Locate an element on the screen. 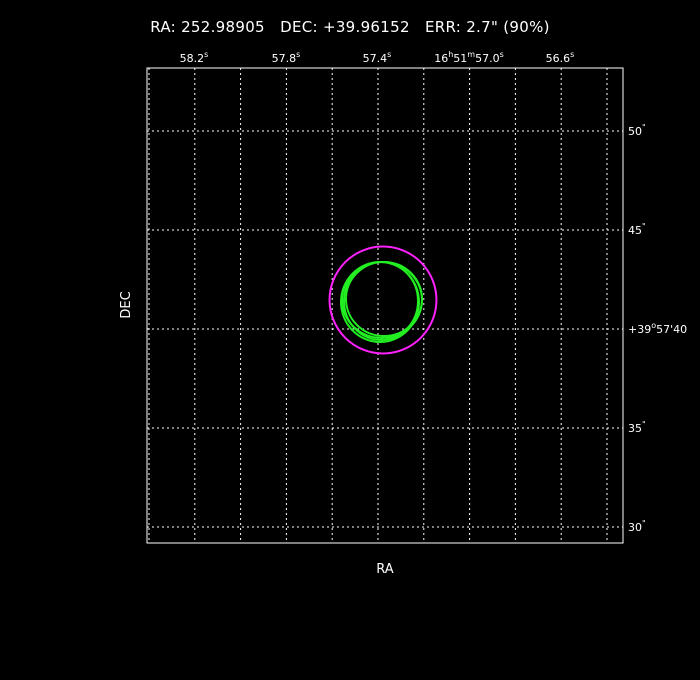 The image size is (700, 680). tick-text: 57.0 is located at coordinates (487, 58).